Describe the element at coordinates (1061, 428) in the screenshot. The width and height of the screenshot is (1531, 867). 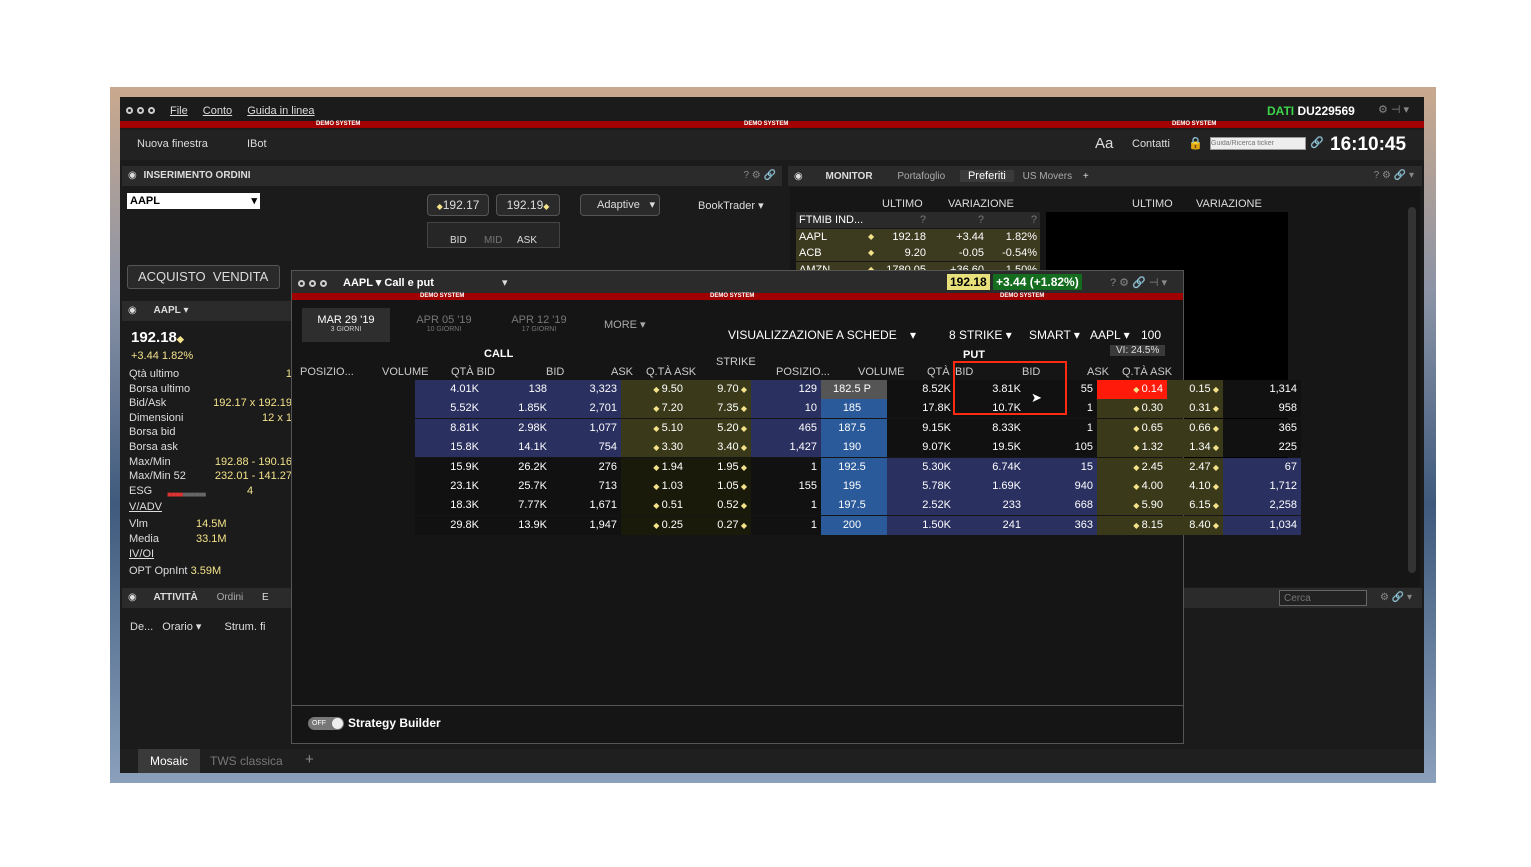
I see `option-cell-pqb: 1` at that location.